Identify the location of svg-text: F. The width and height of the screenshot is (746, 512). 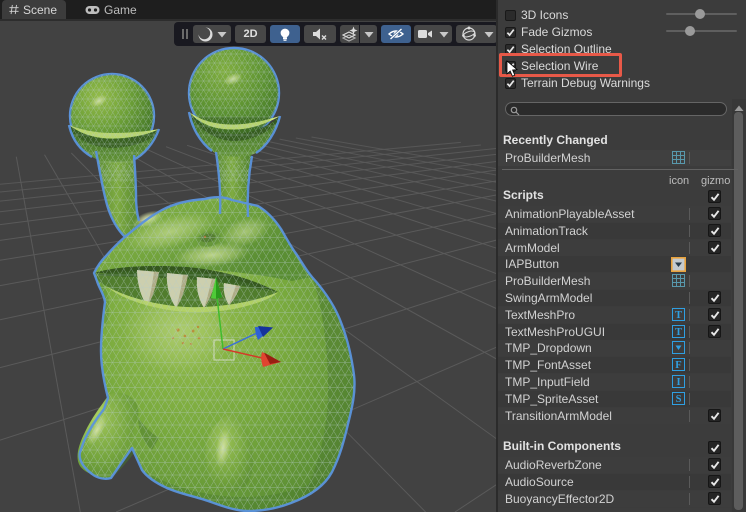
(678, 365).